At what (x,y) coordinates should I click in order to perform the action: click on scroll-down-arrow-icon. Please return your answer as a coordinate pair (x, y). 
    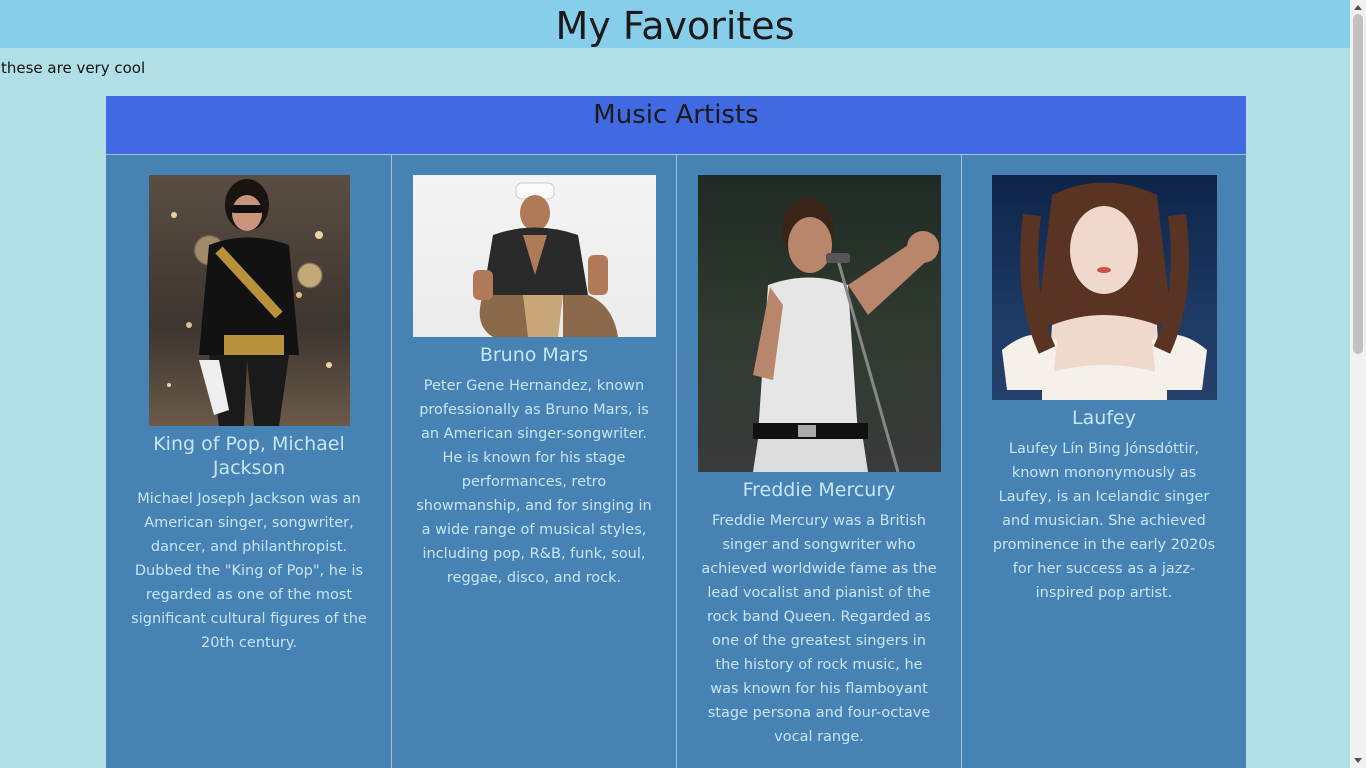
    Looking at the image, I should click on (1358, 760).